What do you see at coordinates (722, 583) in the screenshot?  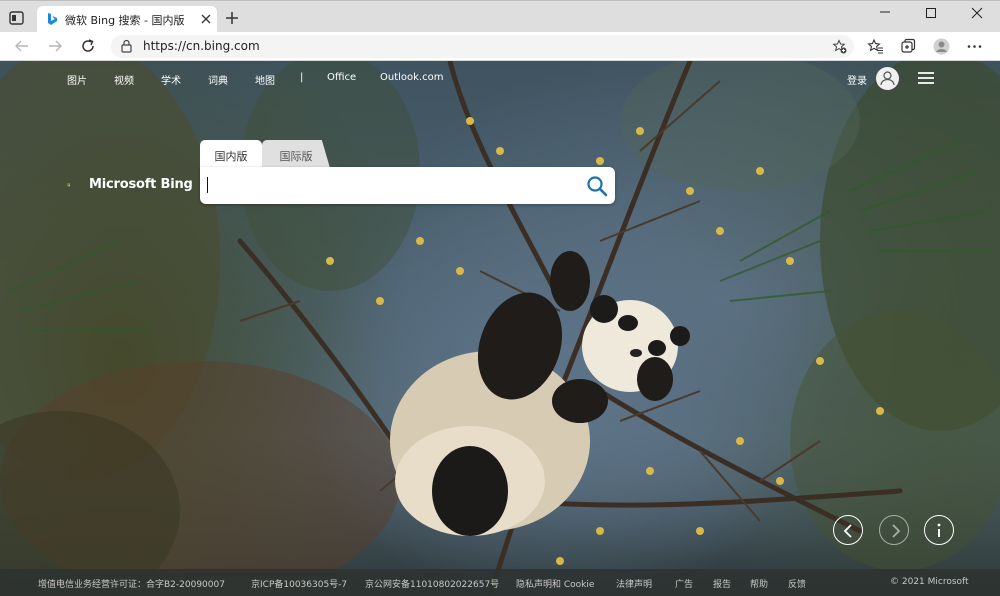 I see `footer-report: 报告` at bounding box center [722, 583].